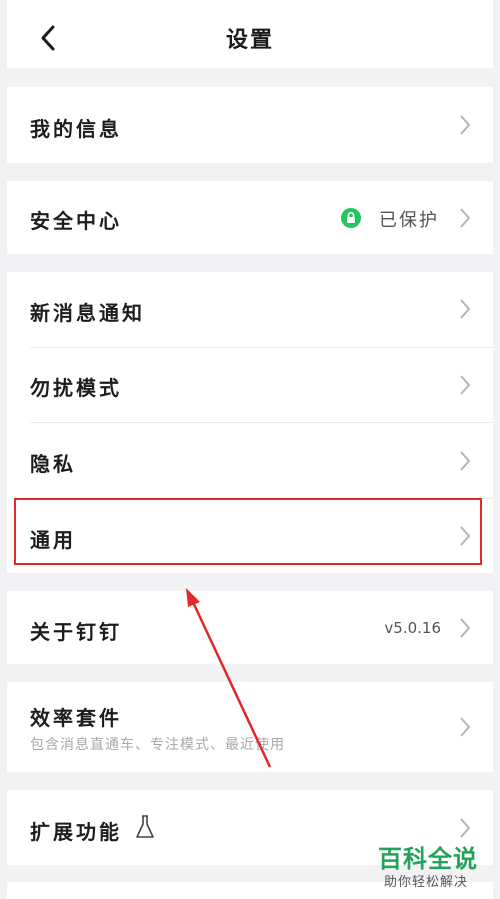 This screenshot has width=500, height=899. What do you see at coordinates (428, 859) in the screenshot?
I see `watermark-main: 百科全说` at bounding box center [428, 859].